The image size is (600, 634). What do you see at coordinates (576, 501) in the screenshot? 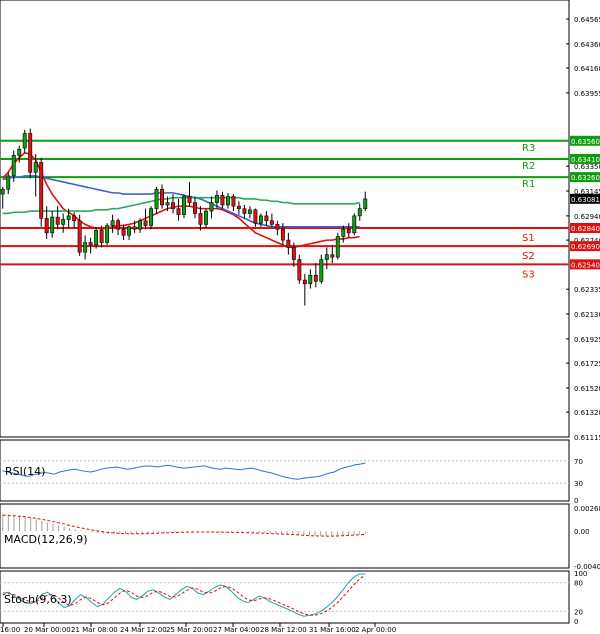
I see `rsi-y-tick-label: 0` at bounding box center [576, 501].